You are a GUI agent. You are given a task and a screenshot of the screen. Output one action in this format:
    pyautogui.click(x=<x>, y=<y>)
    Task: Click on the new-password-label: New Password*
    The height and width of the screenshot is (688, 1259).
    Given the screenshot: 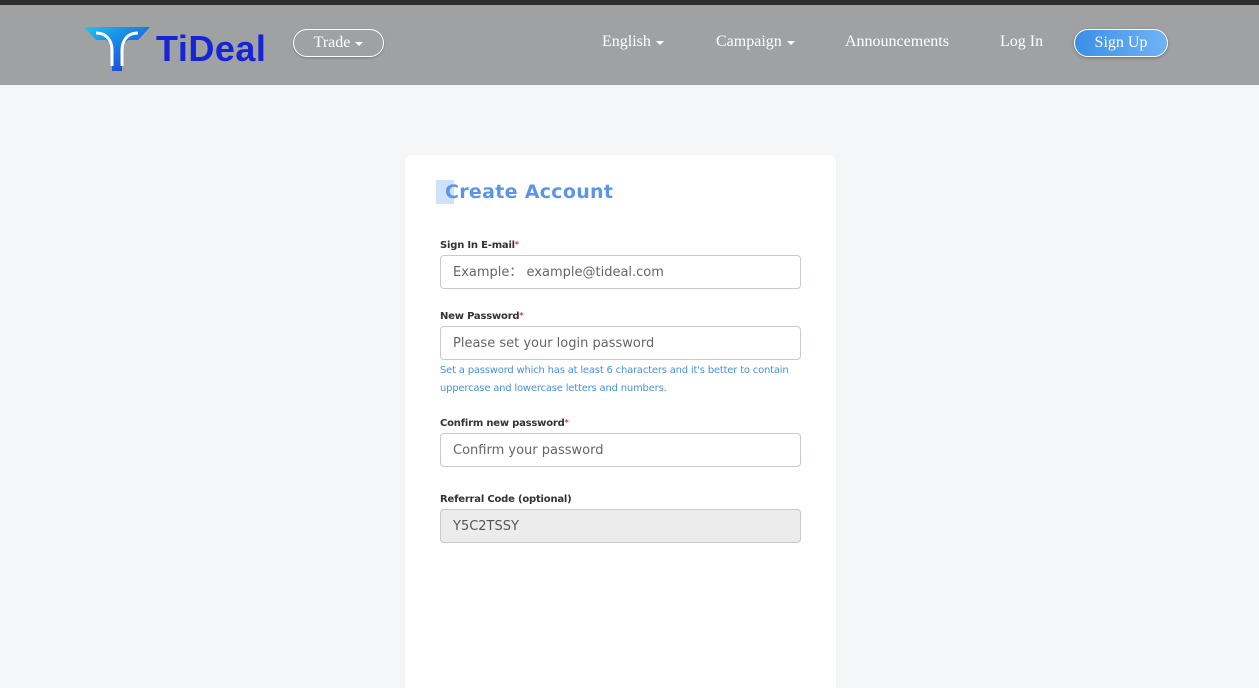 What is the action you would take?
    pyautogui.click(x=482, y=316)
    